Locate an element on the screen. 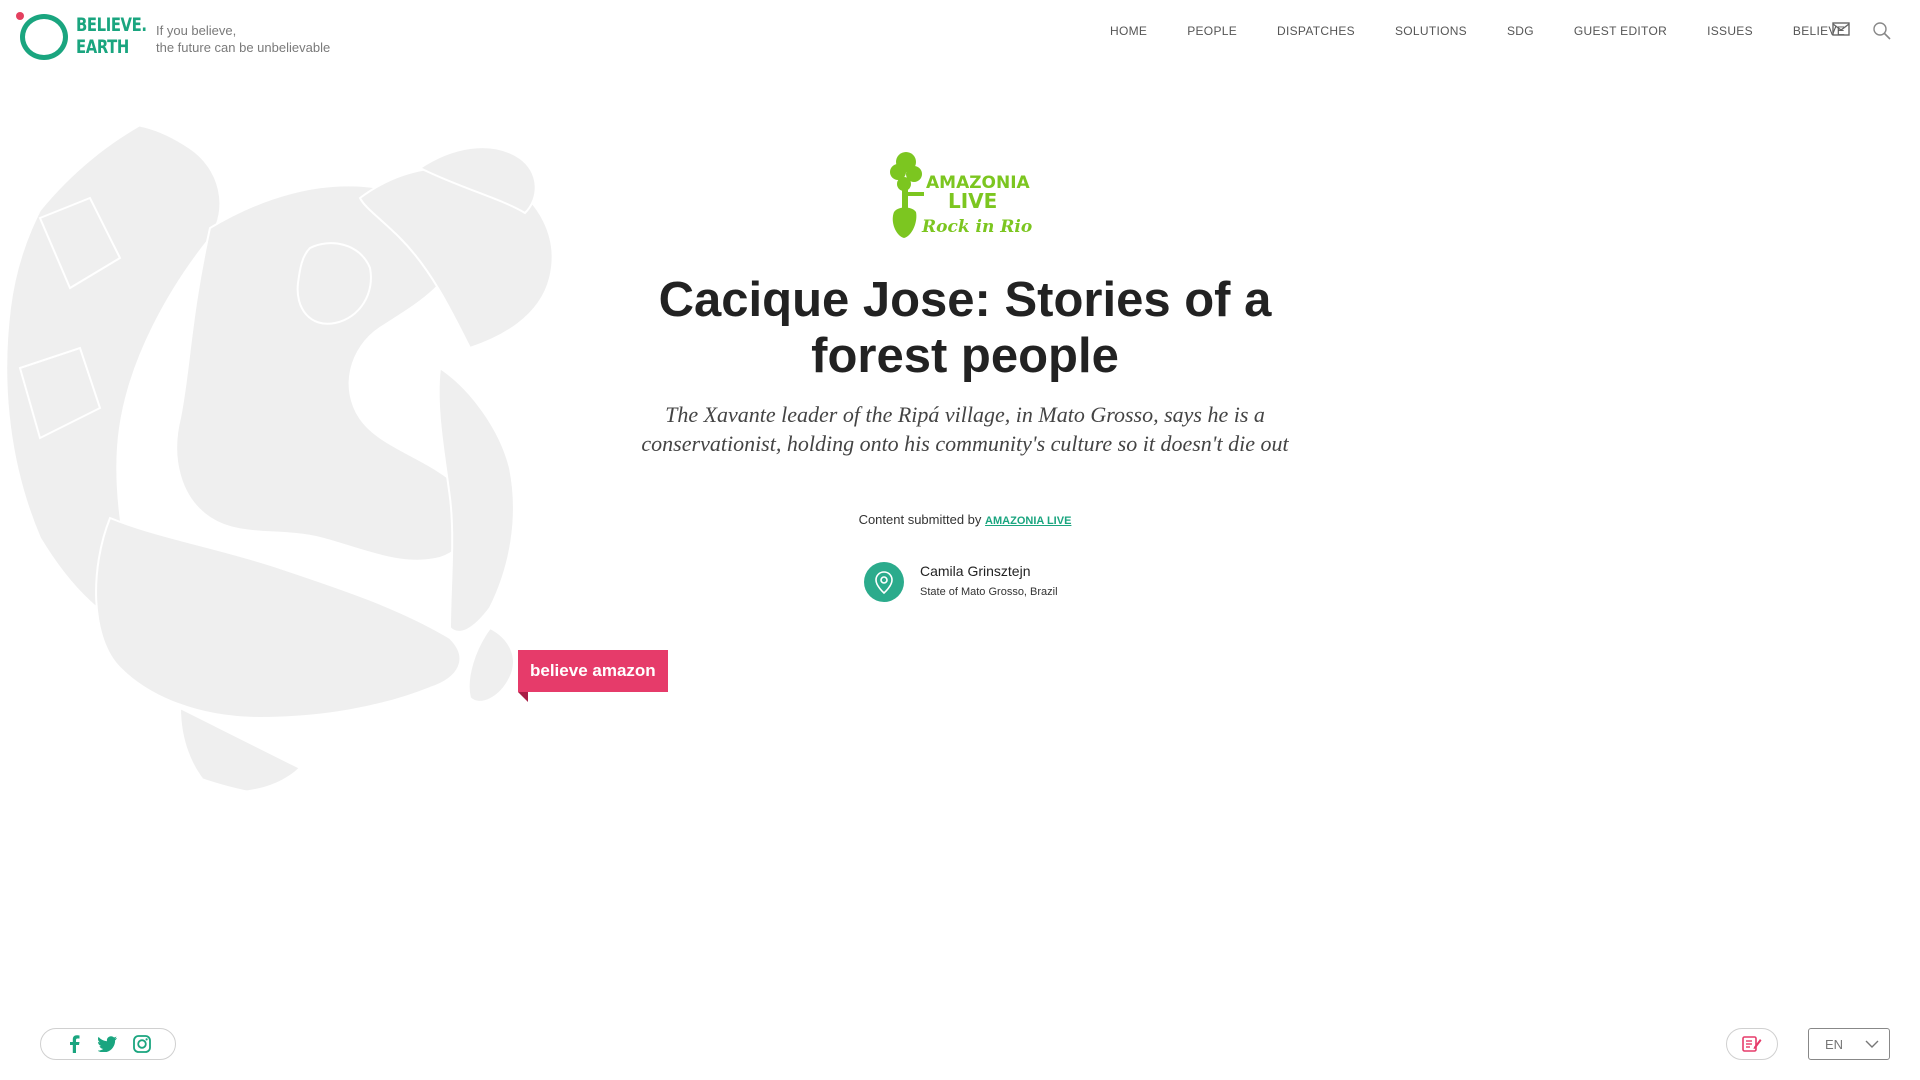 This screenshot has width=1920, height=1080. logo-ring is located at coordinates (44, 37).